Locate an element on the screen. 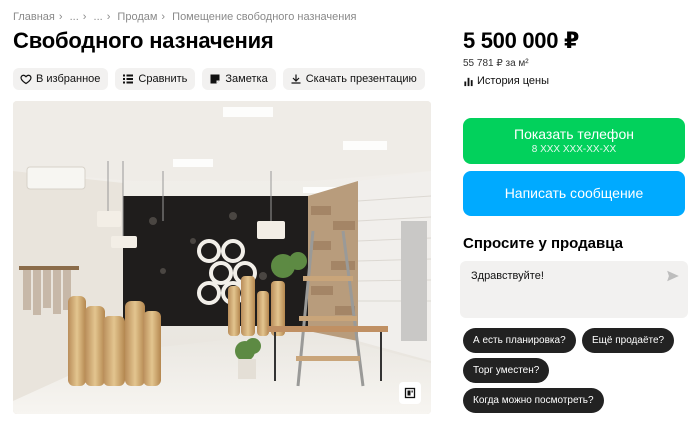 The width and height of the screenshot is (690, 422). price-per-m2: 55 781 ₽ за м² is located at coordinates (496, 63).